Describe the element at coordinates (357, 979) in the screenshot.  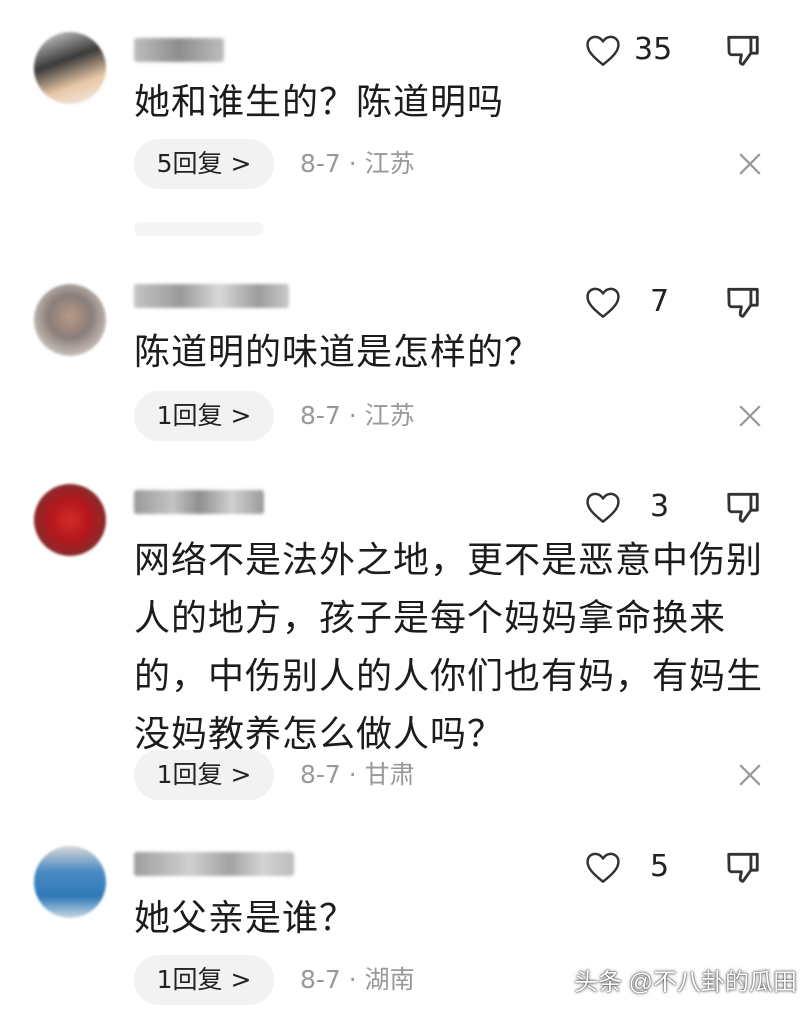
I see `comment-meta: 8-7 · 湖南` at that location.